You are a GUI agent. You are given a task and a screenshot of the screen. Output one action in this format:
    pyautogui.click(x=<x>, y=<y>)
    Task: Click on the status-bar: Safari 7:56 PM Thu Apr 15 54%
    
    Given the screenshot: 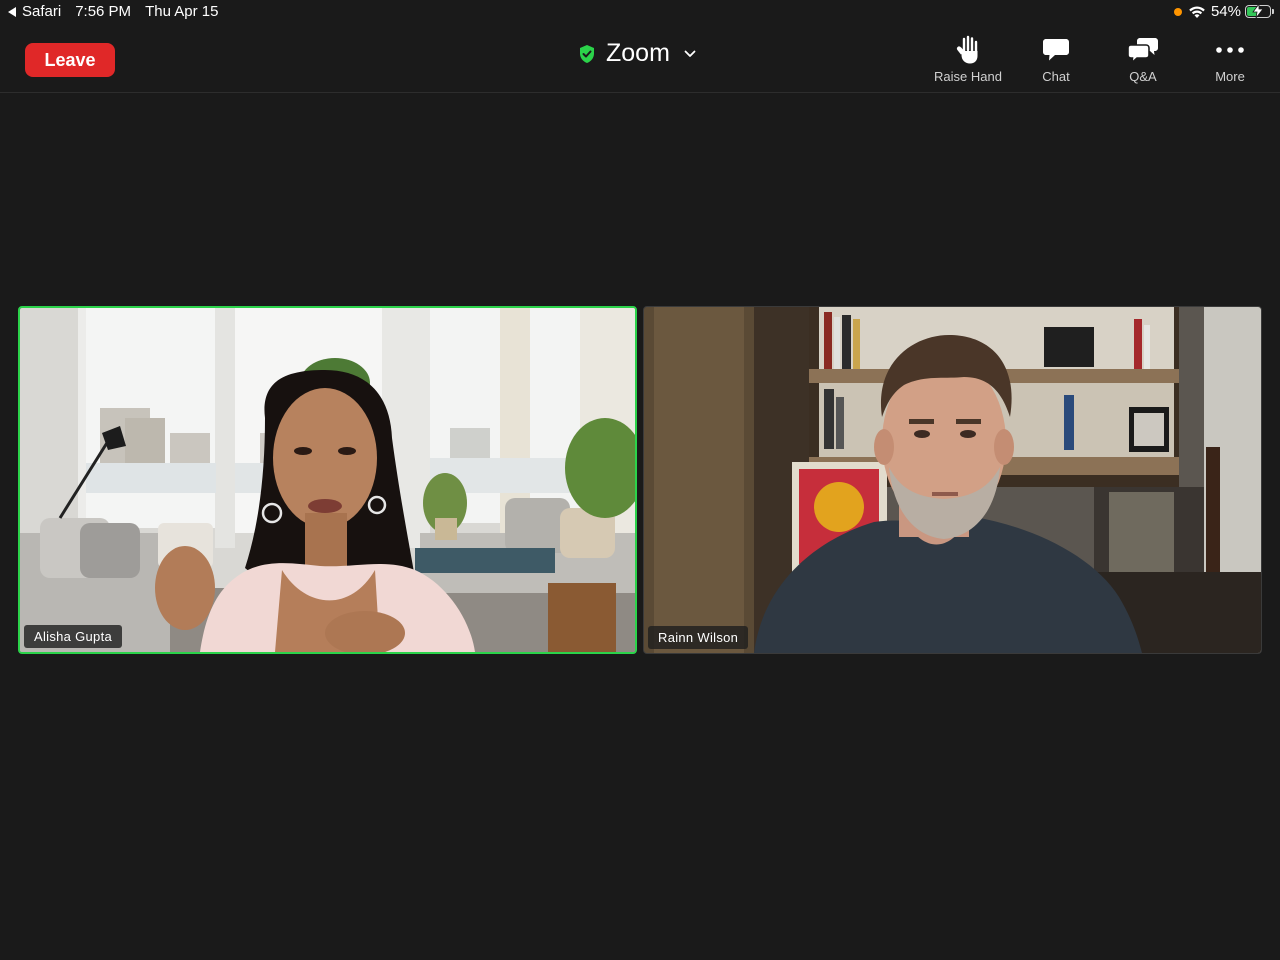 What is the action you would take?
    pyautogui.click(x=640, y=12)
    